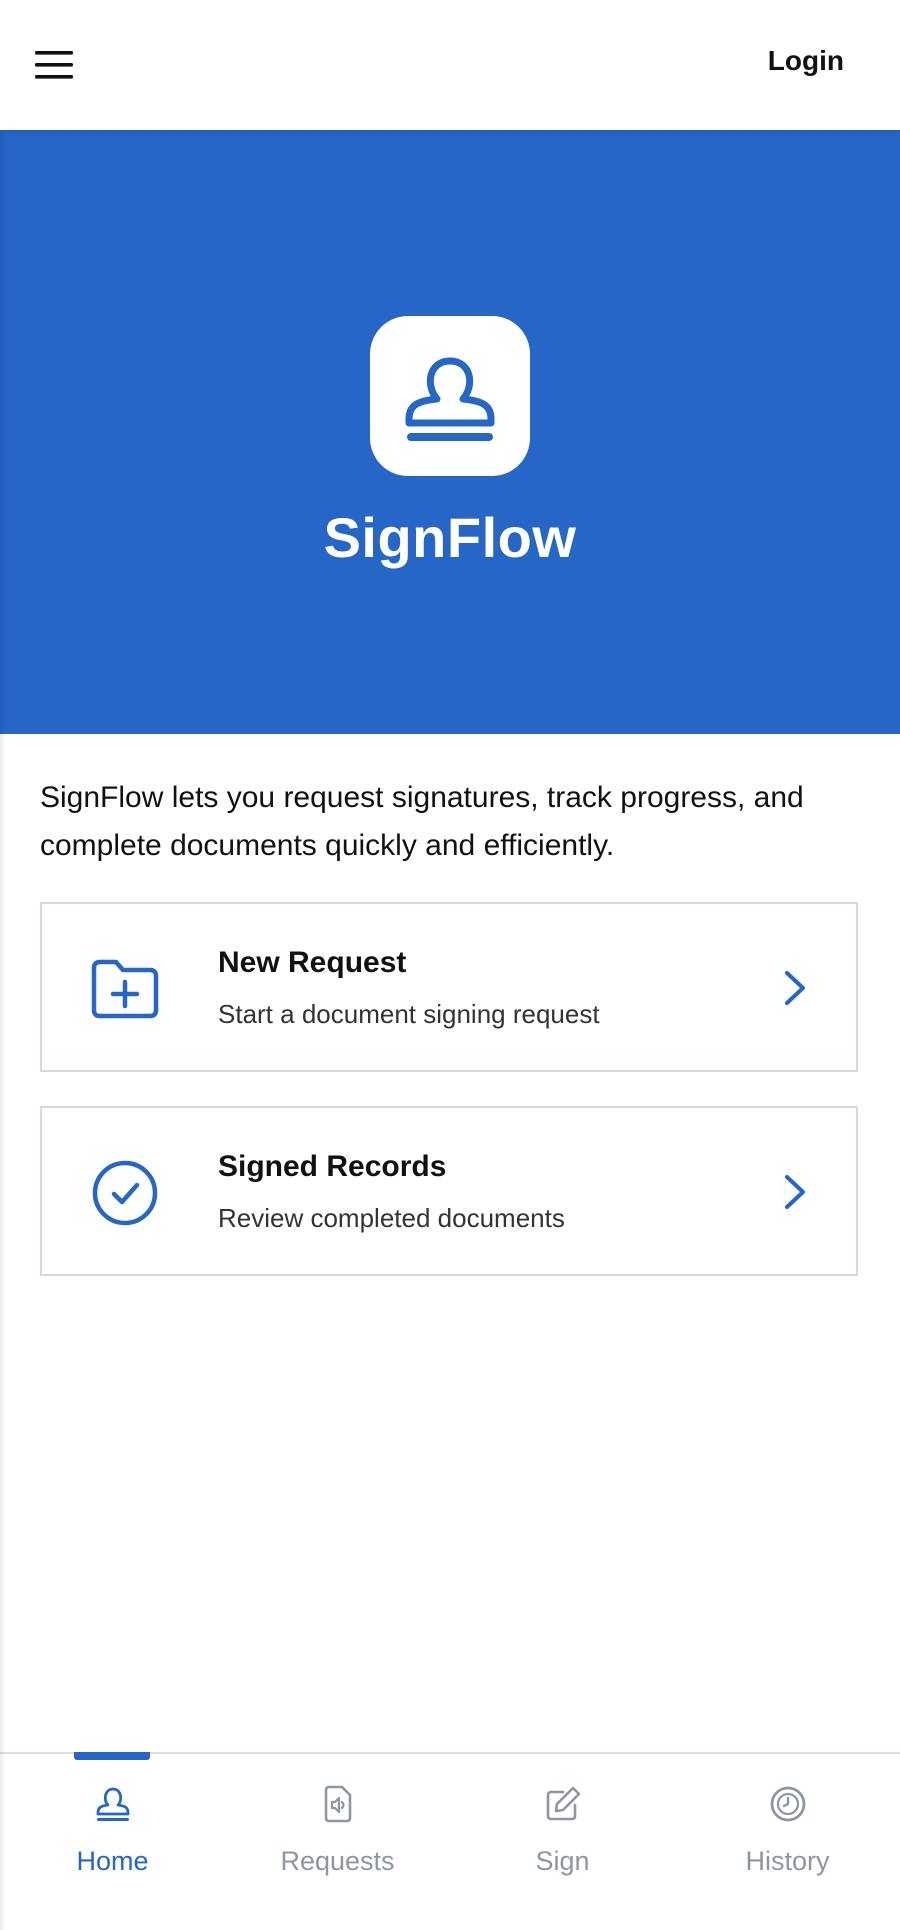 This screenshot has width=900, height=1930. I want to click on nav-item-home: Home, so click(112, 1841).